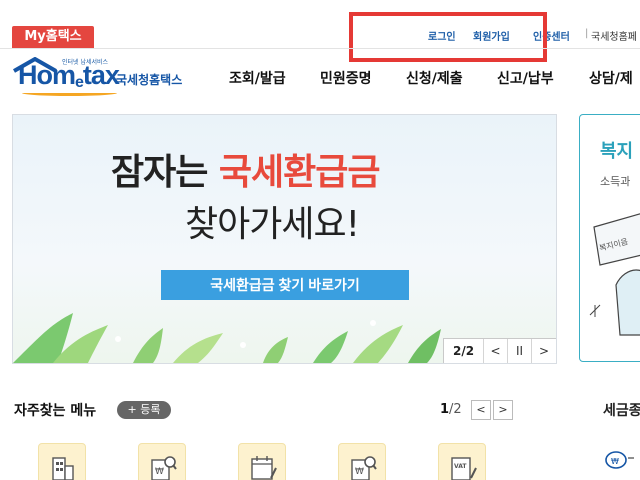 The width and height of the screenshot is (640, 480). What do you see at coordinates (525, 78) in the screenshot?
I see `gnb-filing: 신고/납부` at bounding box center [525, 78].